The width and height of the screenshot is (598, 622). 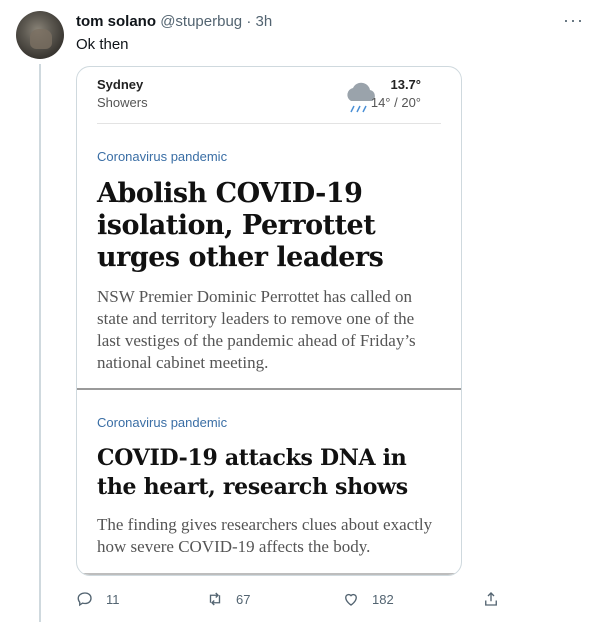 I want to click on avatar, so click(x=40, y=35).